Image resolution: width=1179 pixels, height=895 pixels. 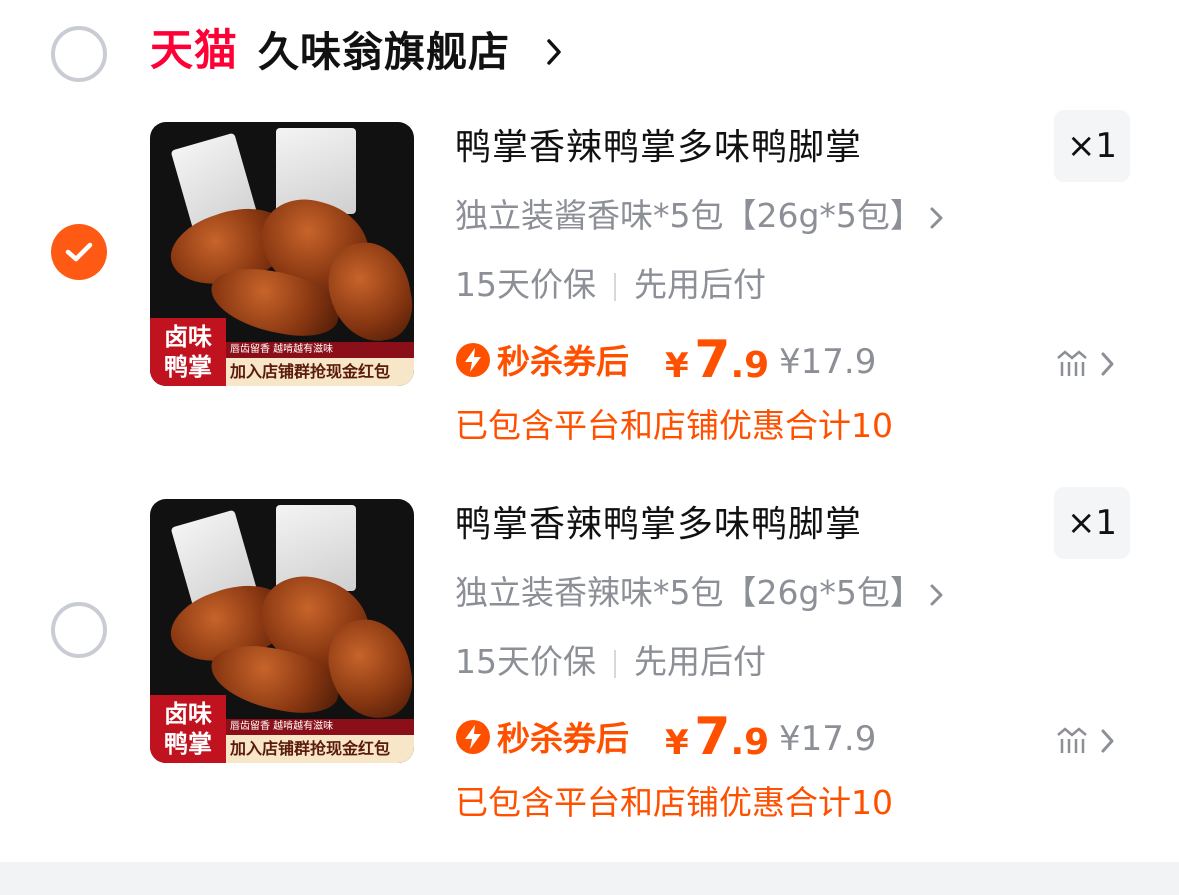 I want to click on sku-spec-label: 独立装酱香味*5包【26g*5包】, so click(x=689, y=215).